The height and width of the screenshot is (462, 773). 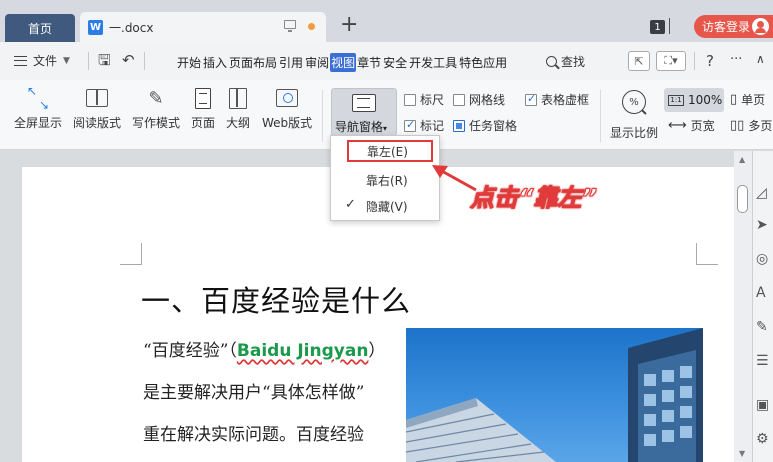 I want to click on writing-mode-button: ✎ 写作模式, so click(x=156, y=108).